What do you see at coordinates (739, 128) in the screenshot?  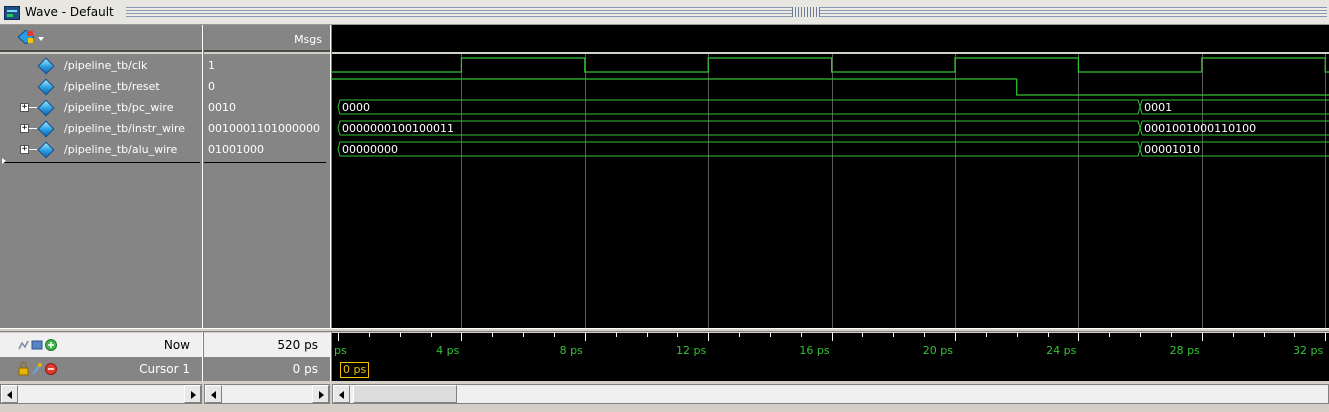 I see `instr-wire-bus-segment` at bounding box center [739, 128].